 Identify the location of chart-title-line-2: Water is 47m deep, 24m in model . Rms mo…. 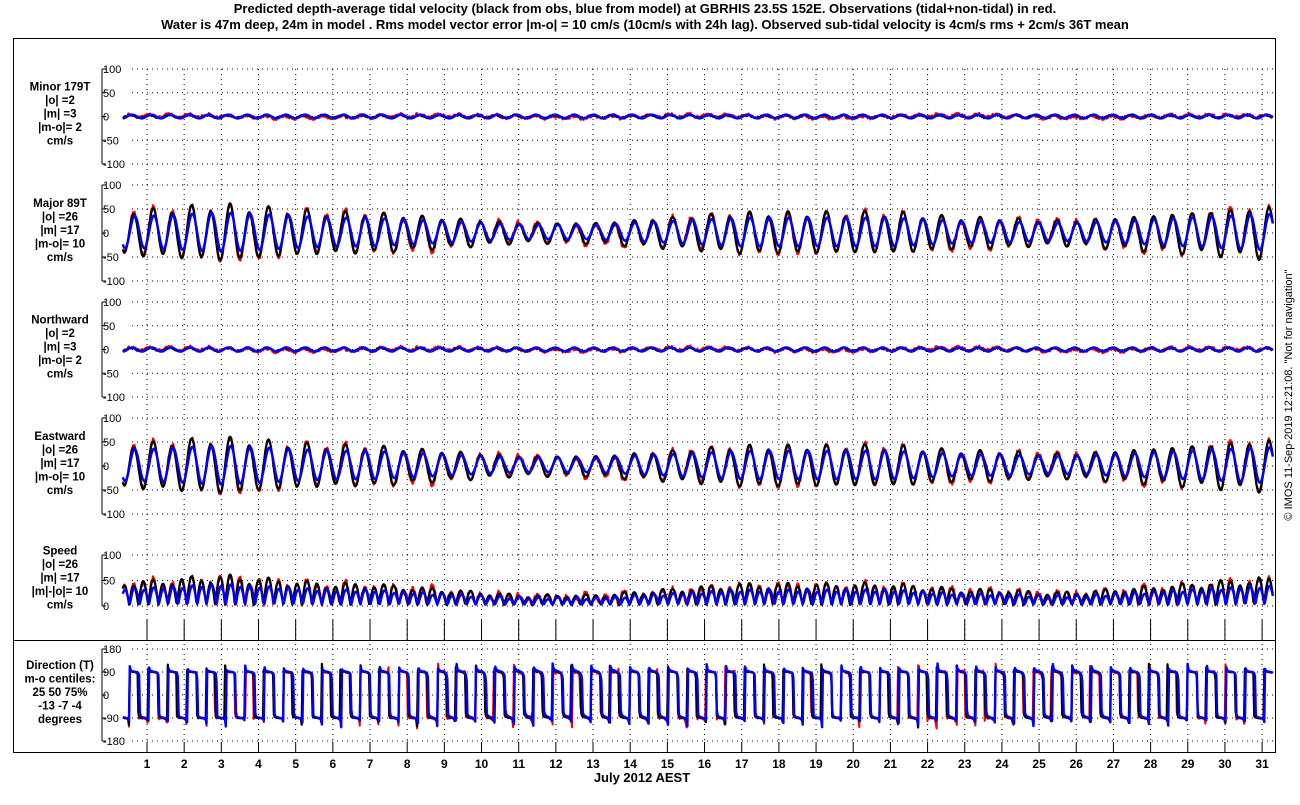
(645, 24).